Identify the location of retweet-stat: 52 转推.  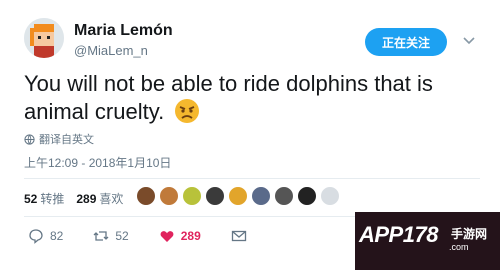
(44, 198).